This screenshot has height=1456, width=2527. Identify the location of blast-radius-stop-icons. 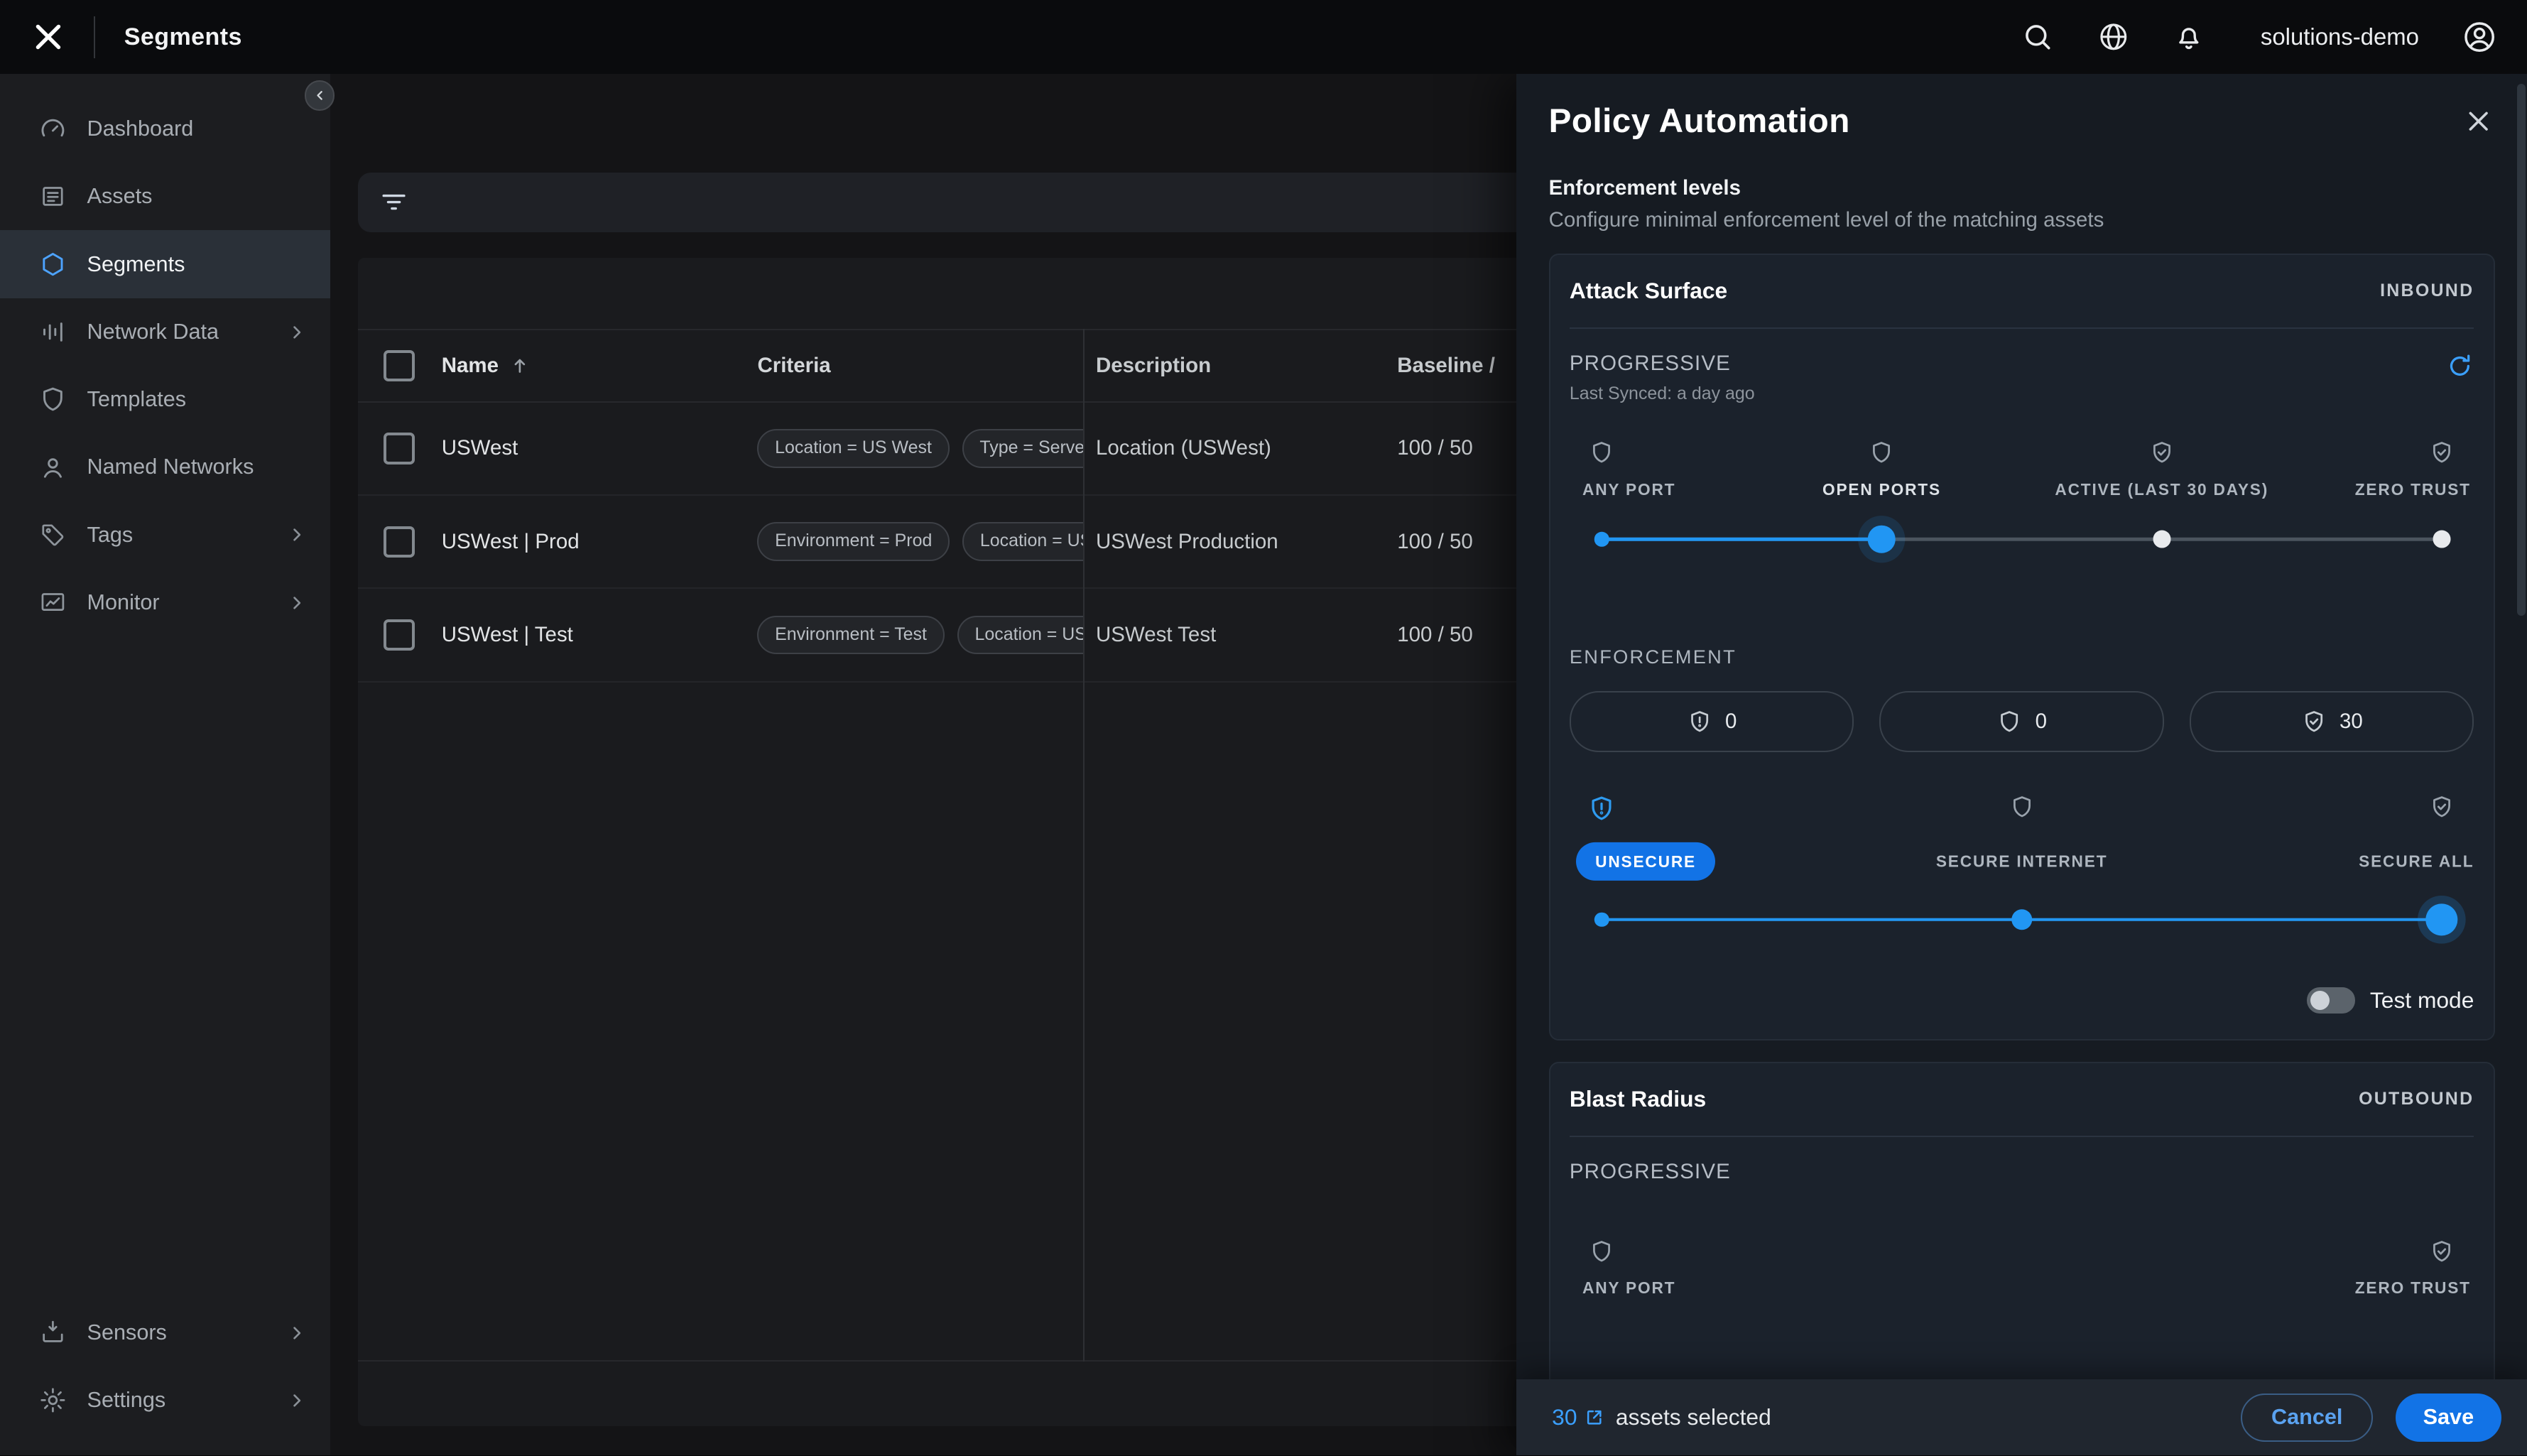
(2021, 1253).